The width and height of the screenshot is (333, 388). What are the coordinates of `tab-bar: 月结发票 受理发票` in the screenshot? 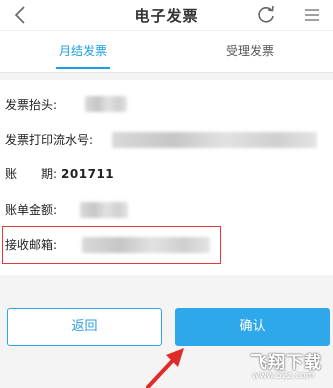 It's located at (166, 51).